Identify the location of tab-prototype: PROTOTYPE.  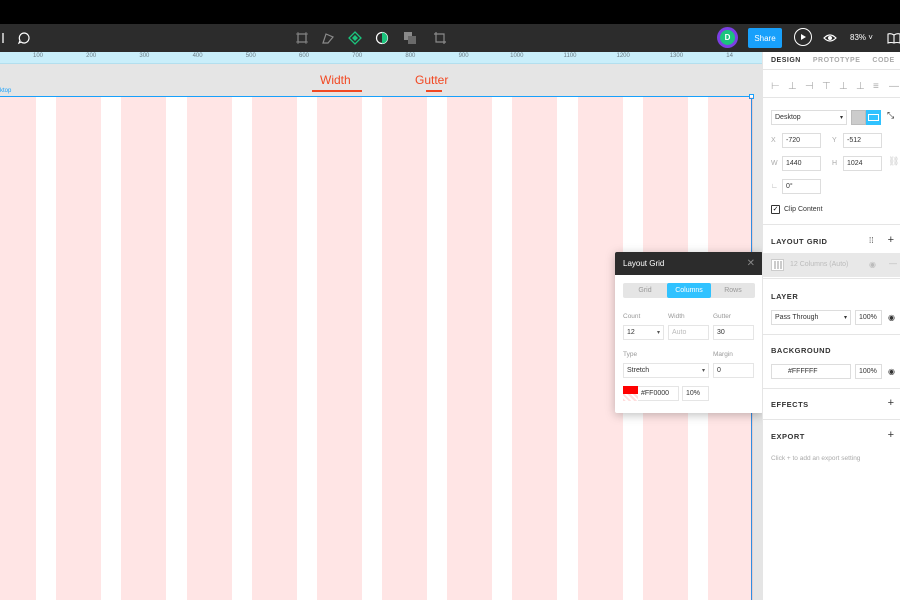
(835, 60).